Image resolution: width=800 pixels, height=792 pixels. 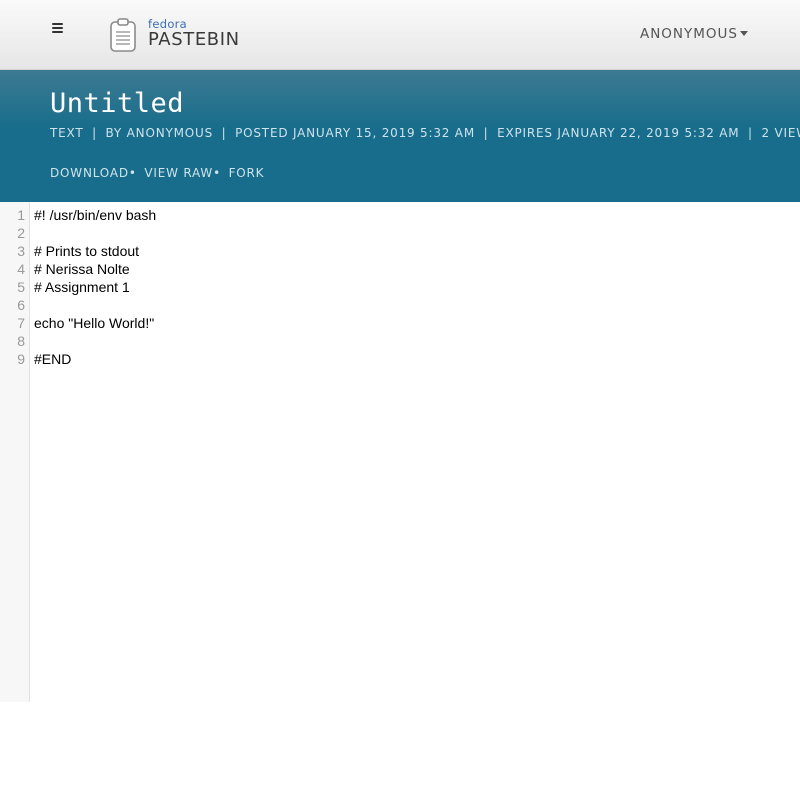 What do you see at coordinates (123, 35) in the screenshot?
I see `clipboard-icon` at bounding box center [123, 35].